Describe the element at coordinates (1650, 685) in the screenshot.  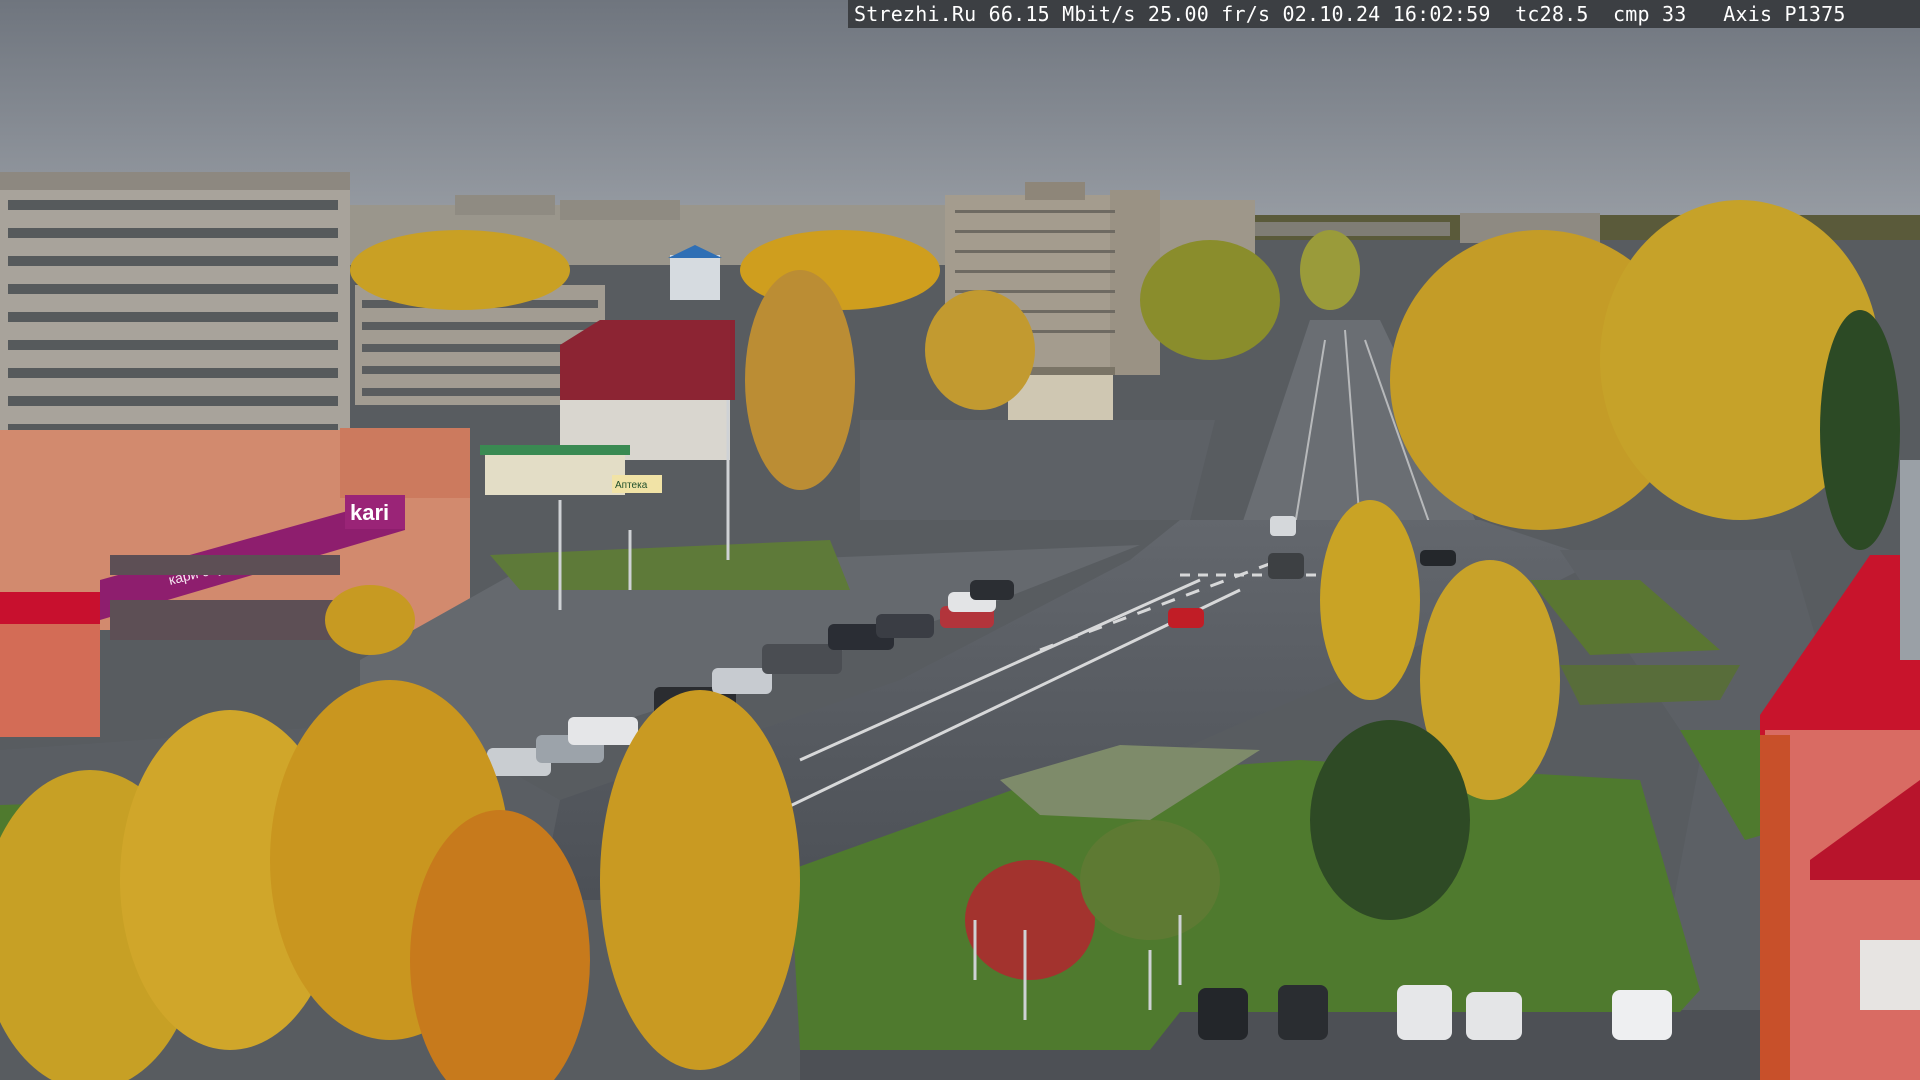
I see `lawn-right-mid` at that location.